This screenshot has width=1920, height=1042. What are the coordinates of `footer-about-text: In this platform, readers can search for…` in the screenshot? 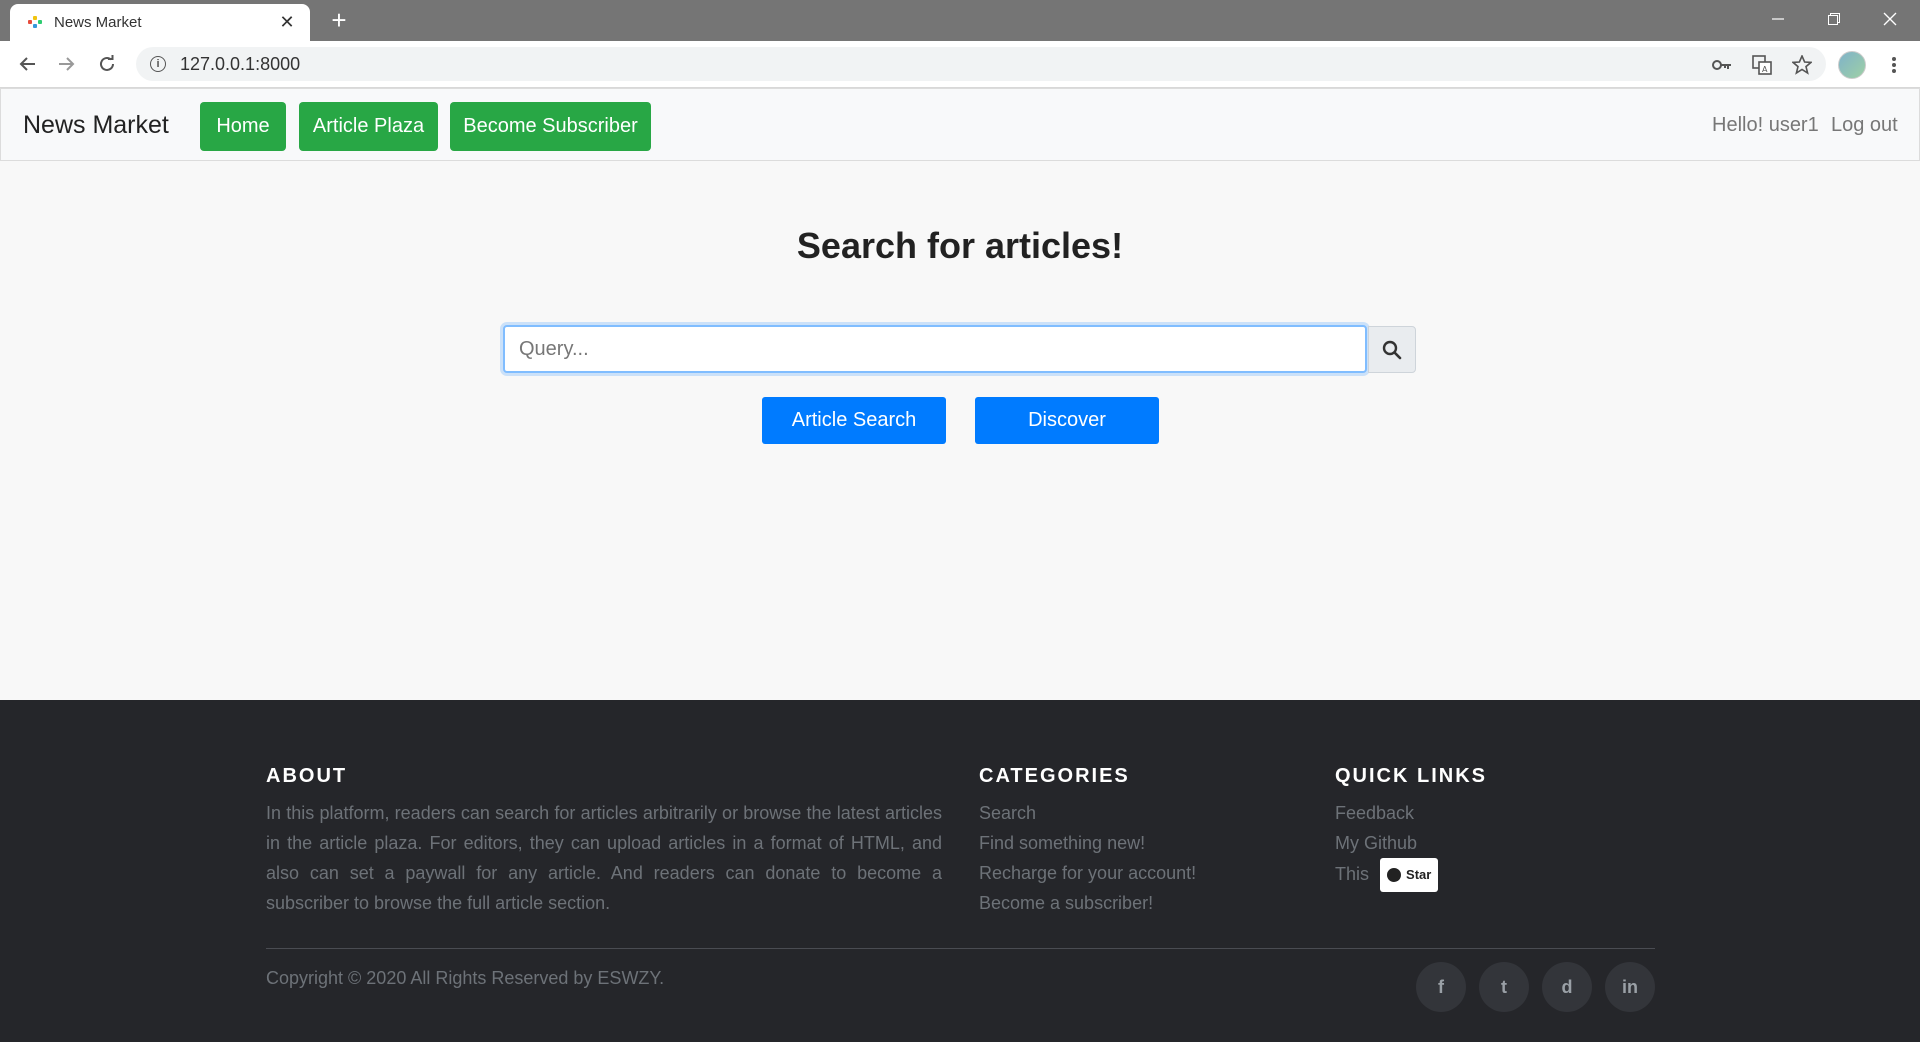 It's located at (604, 858).